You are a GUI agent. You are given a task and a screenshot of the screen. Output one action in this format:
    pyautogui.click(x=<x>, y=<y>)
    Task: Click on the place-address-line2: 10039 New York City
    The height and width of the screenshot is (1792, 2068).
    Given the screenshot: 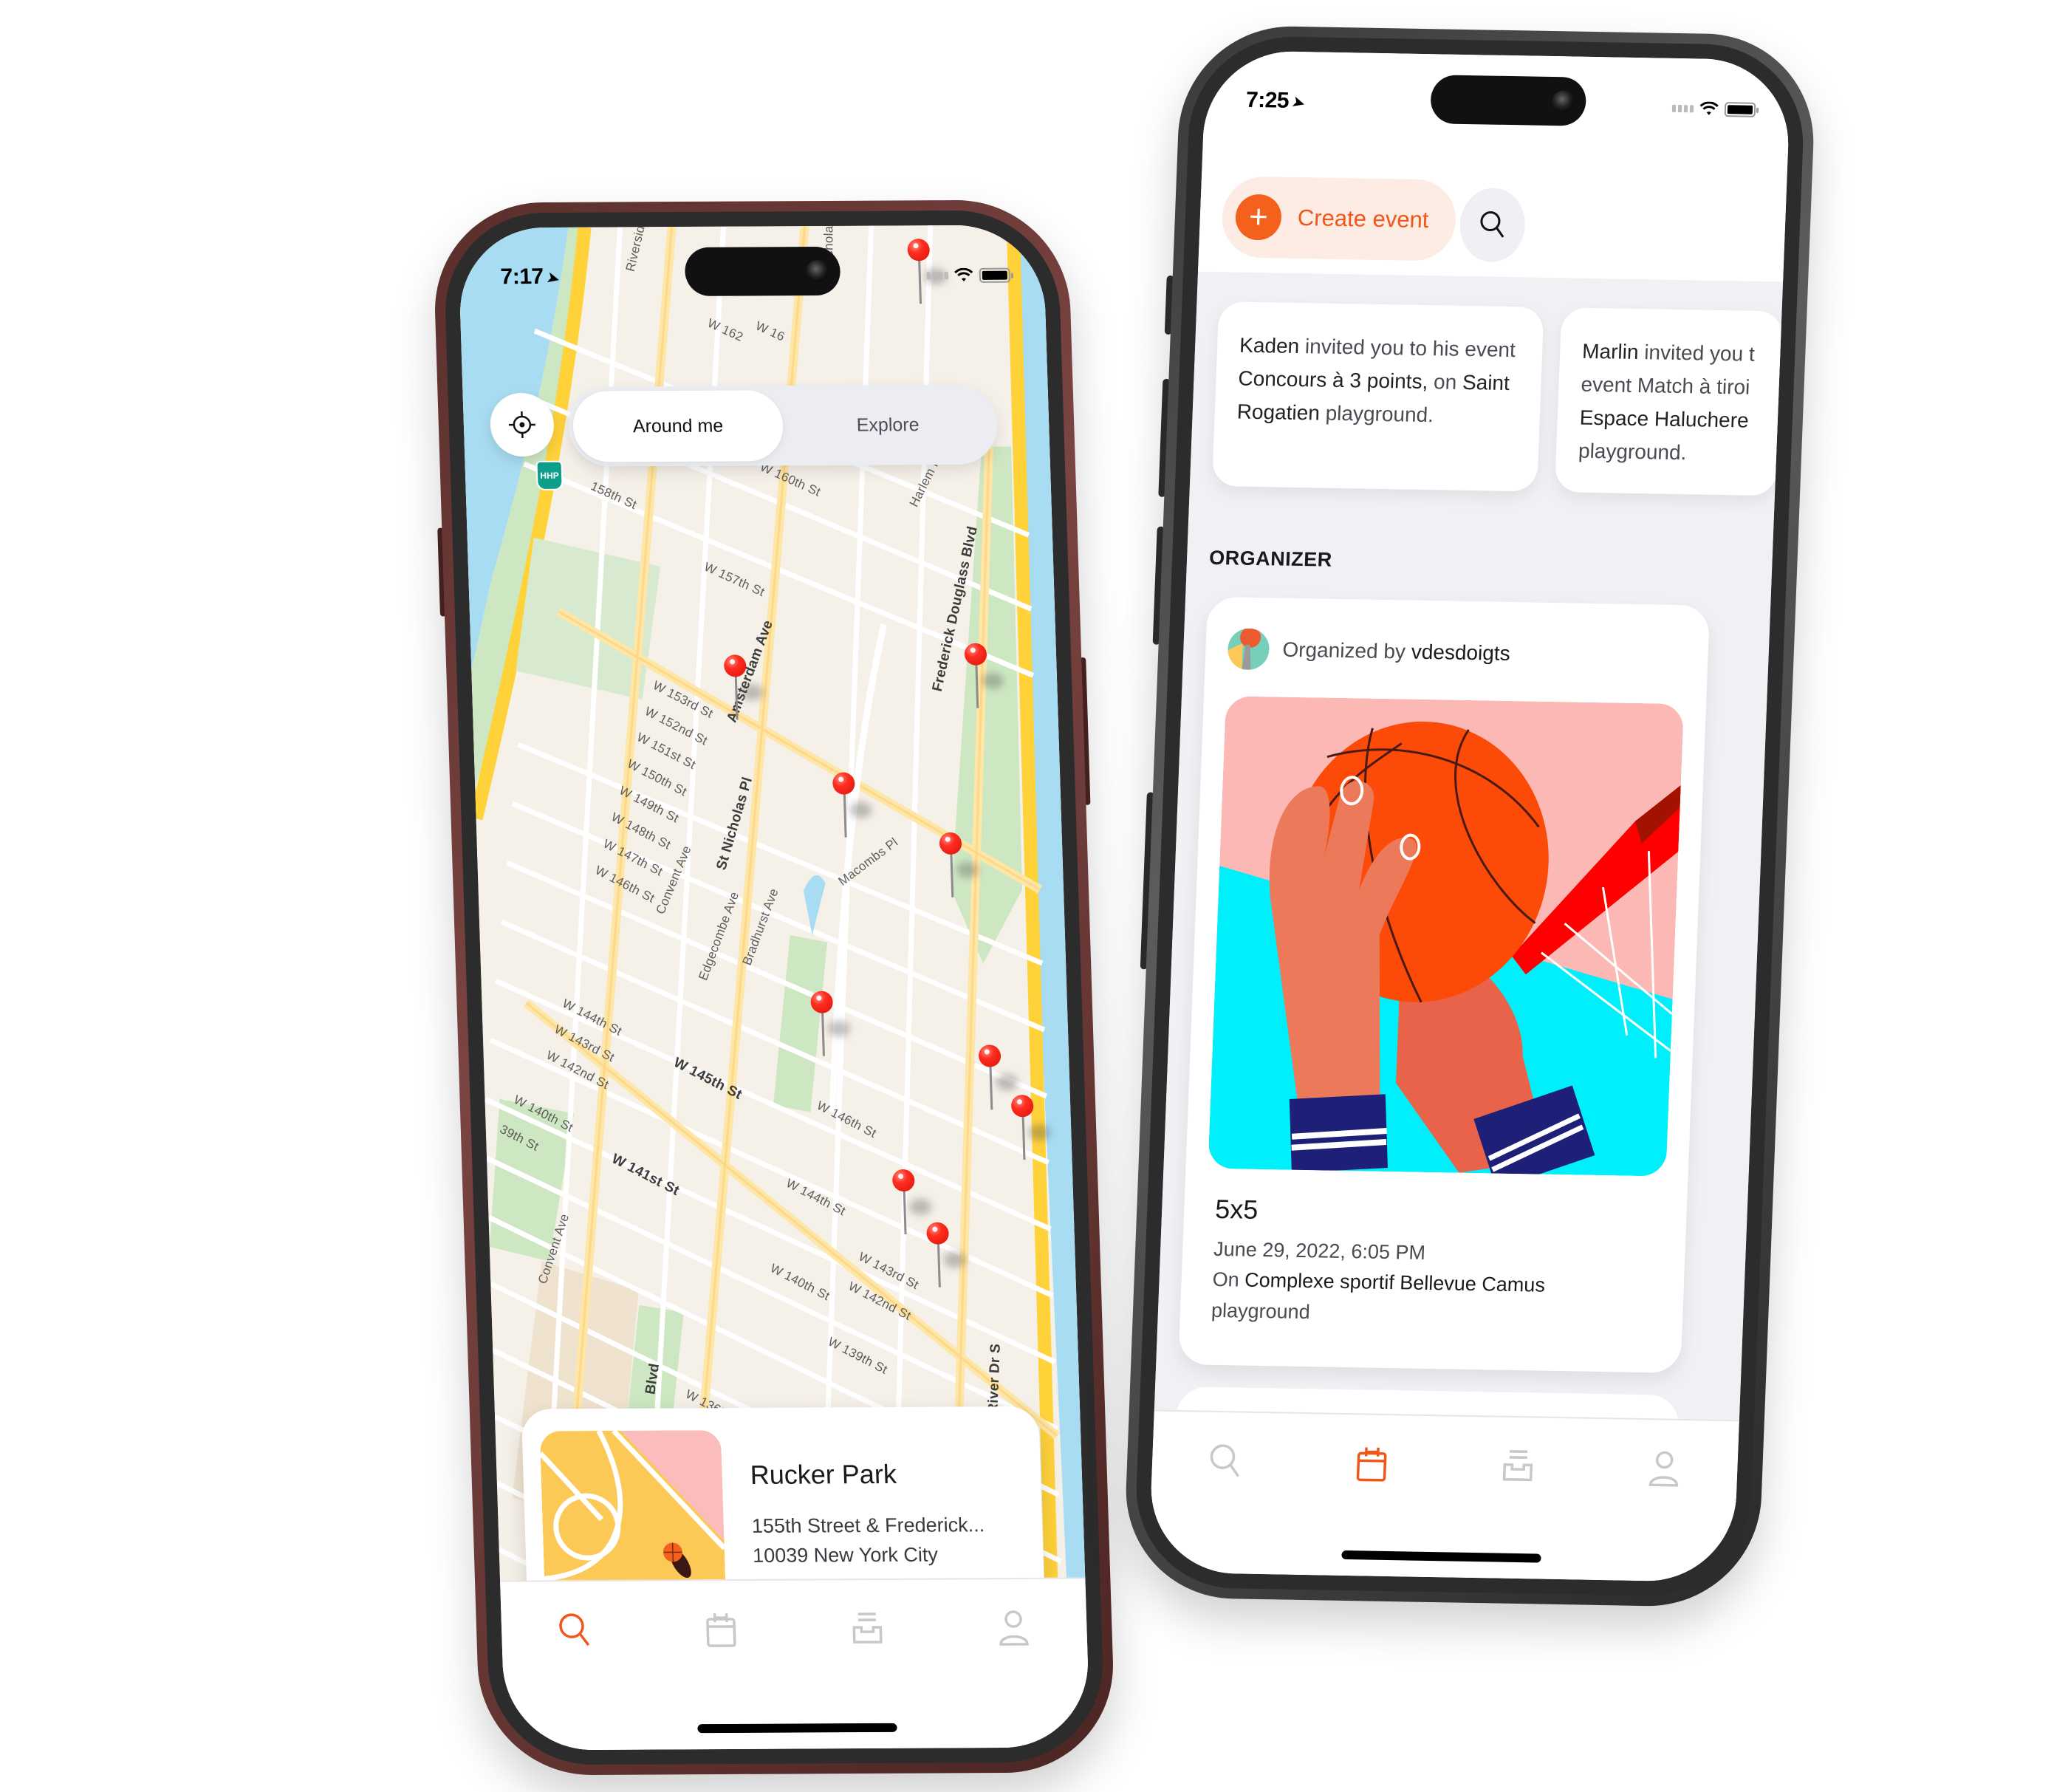 What is the action you would take?
    pyautogui.click(x=845, y=1555)
    